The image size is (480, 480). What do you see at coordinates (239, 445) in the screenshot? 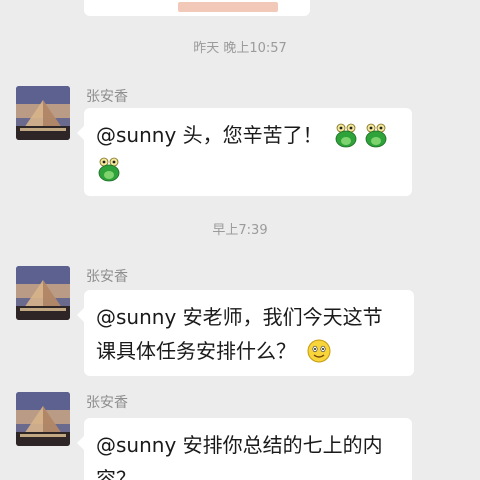
I see `message-text-line: @sunny 安排你总结的七上的内` at bounding box center [239, 445].